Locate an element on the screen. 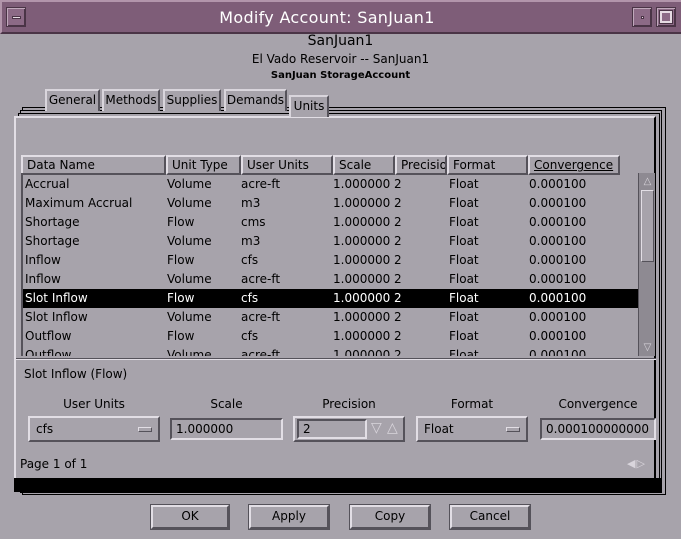  tab-demands: Demands is located at coordinates (255, 100).